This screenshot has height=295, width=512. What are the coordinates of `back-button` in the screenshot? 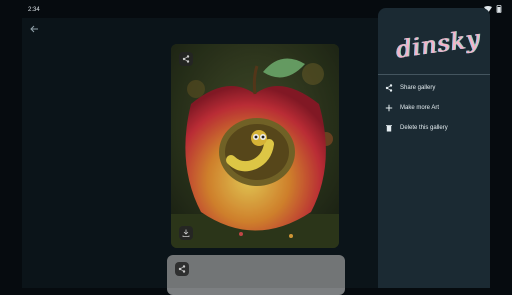 It's located at (34, 27).